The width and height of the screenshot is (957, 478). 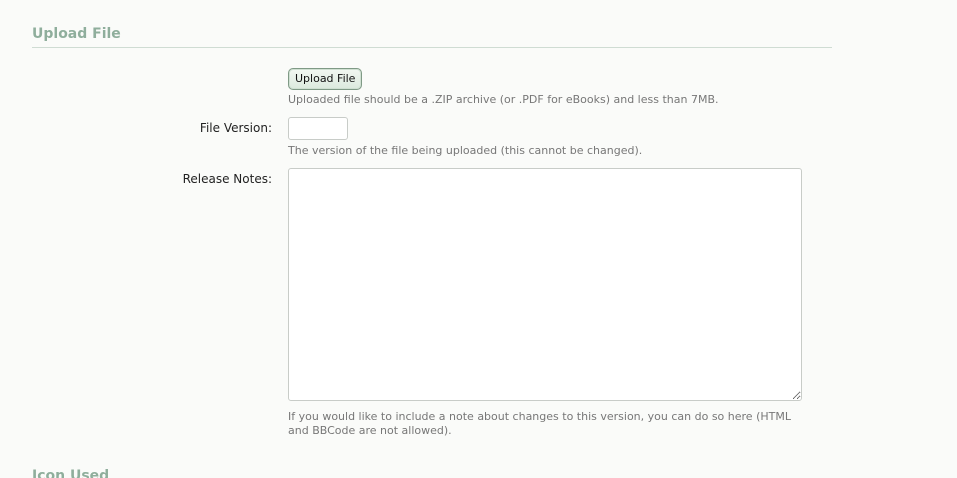 I want to click on file-version-input, so click(x=318, y=128).